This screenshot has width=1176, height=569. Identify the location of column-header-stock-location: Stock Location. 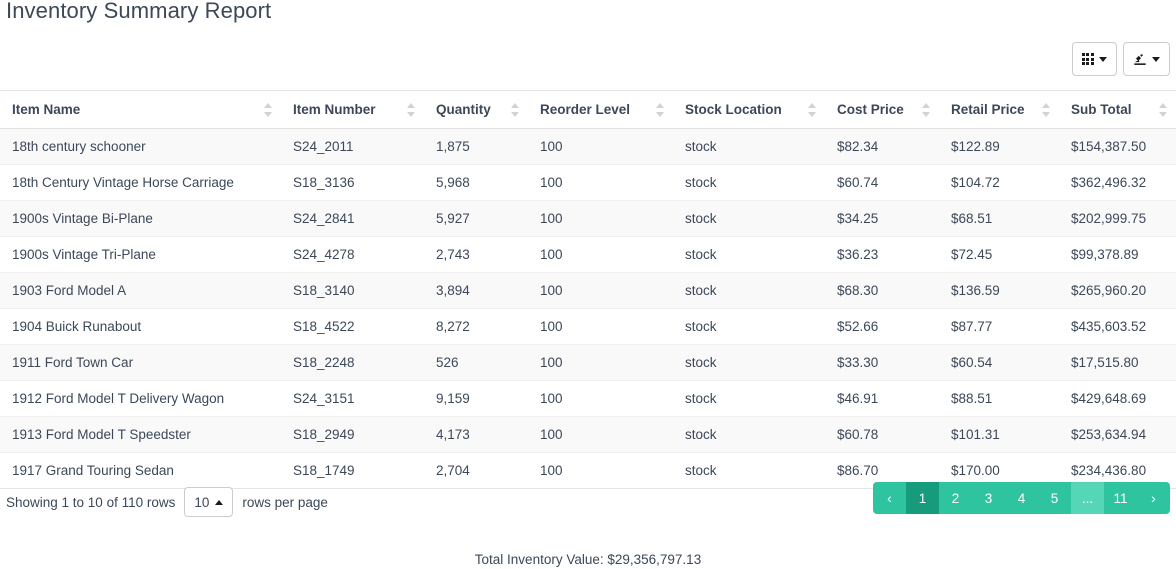
(749, 110).